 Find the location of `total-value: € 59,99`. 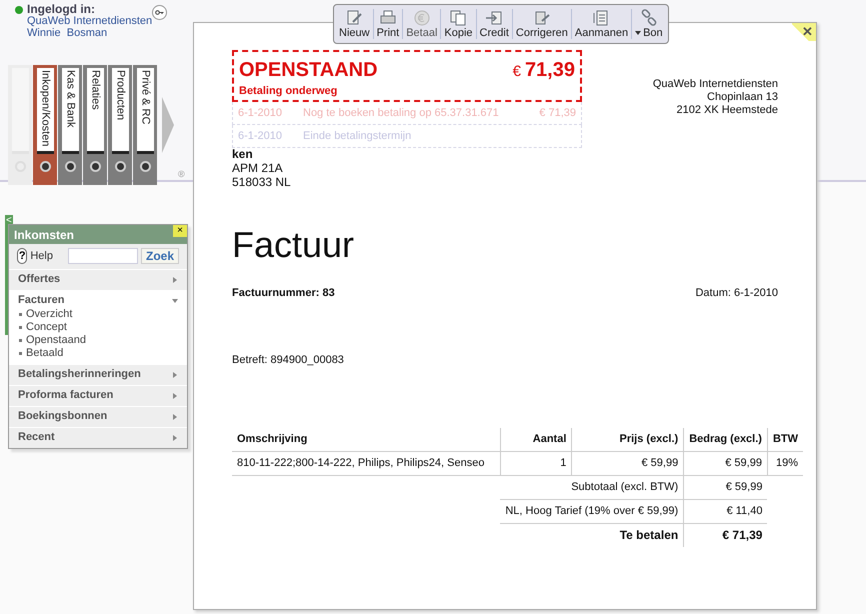

total-value: € 59,99 is located at coordinates (726, 487).